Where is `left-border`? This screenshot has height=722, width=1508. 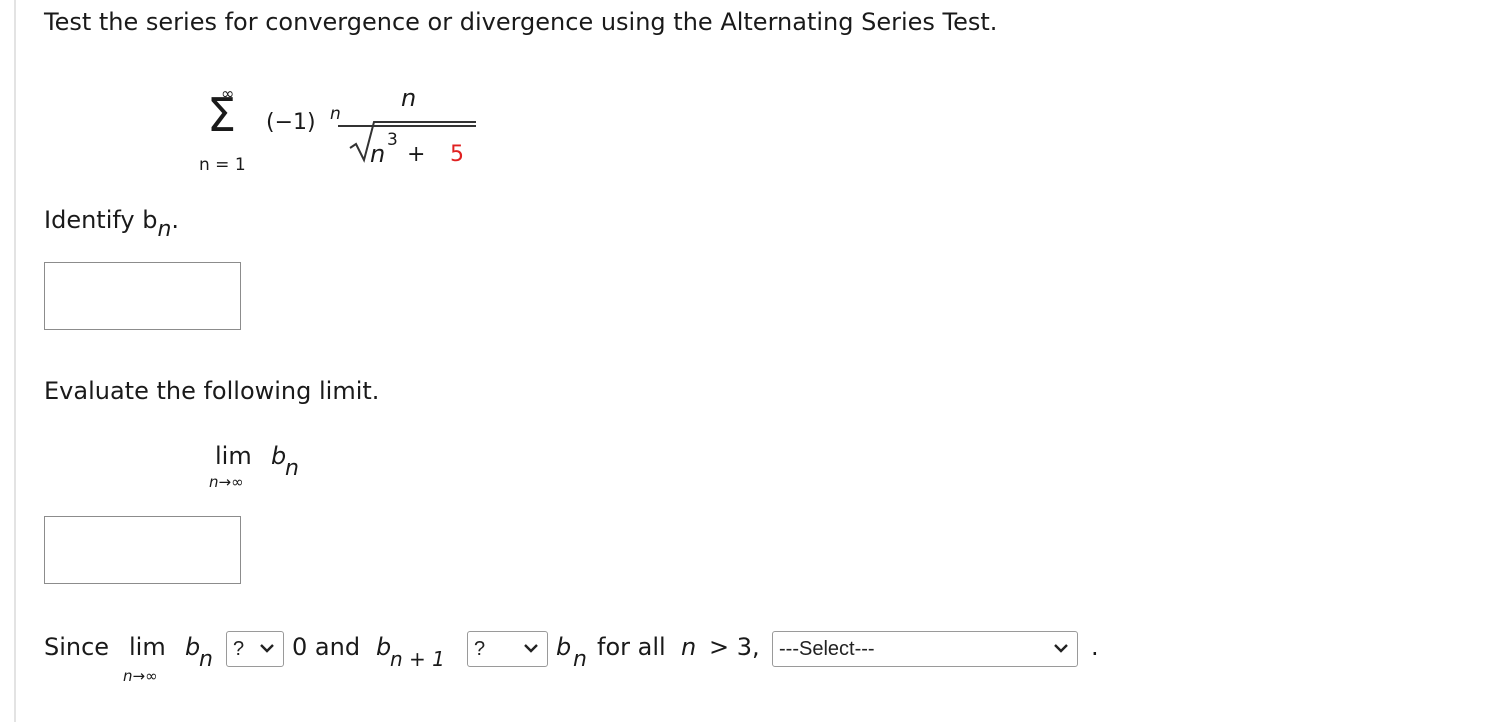 left-border is located at coordinates (15, 361).